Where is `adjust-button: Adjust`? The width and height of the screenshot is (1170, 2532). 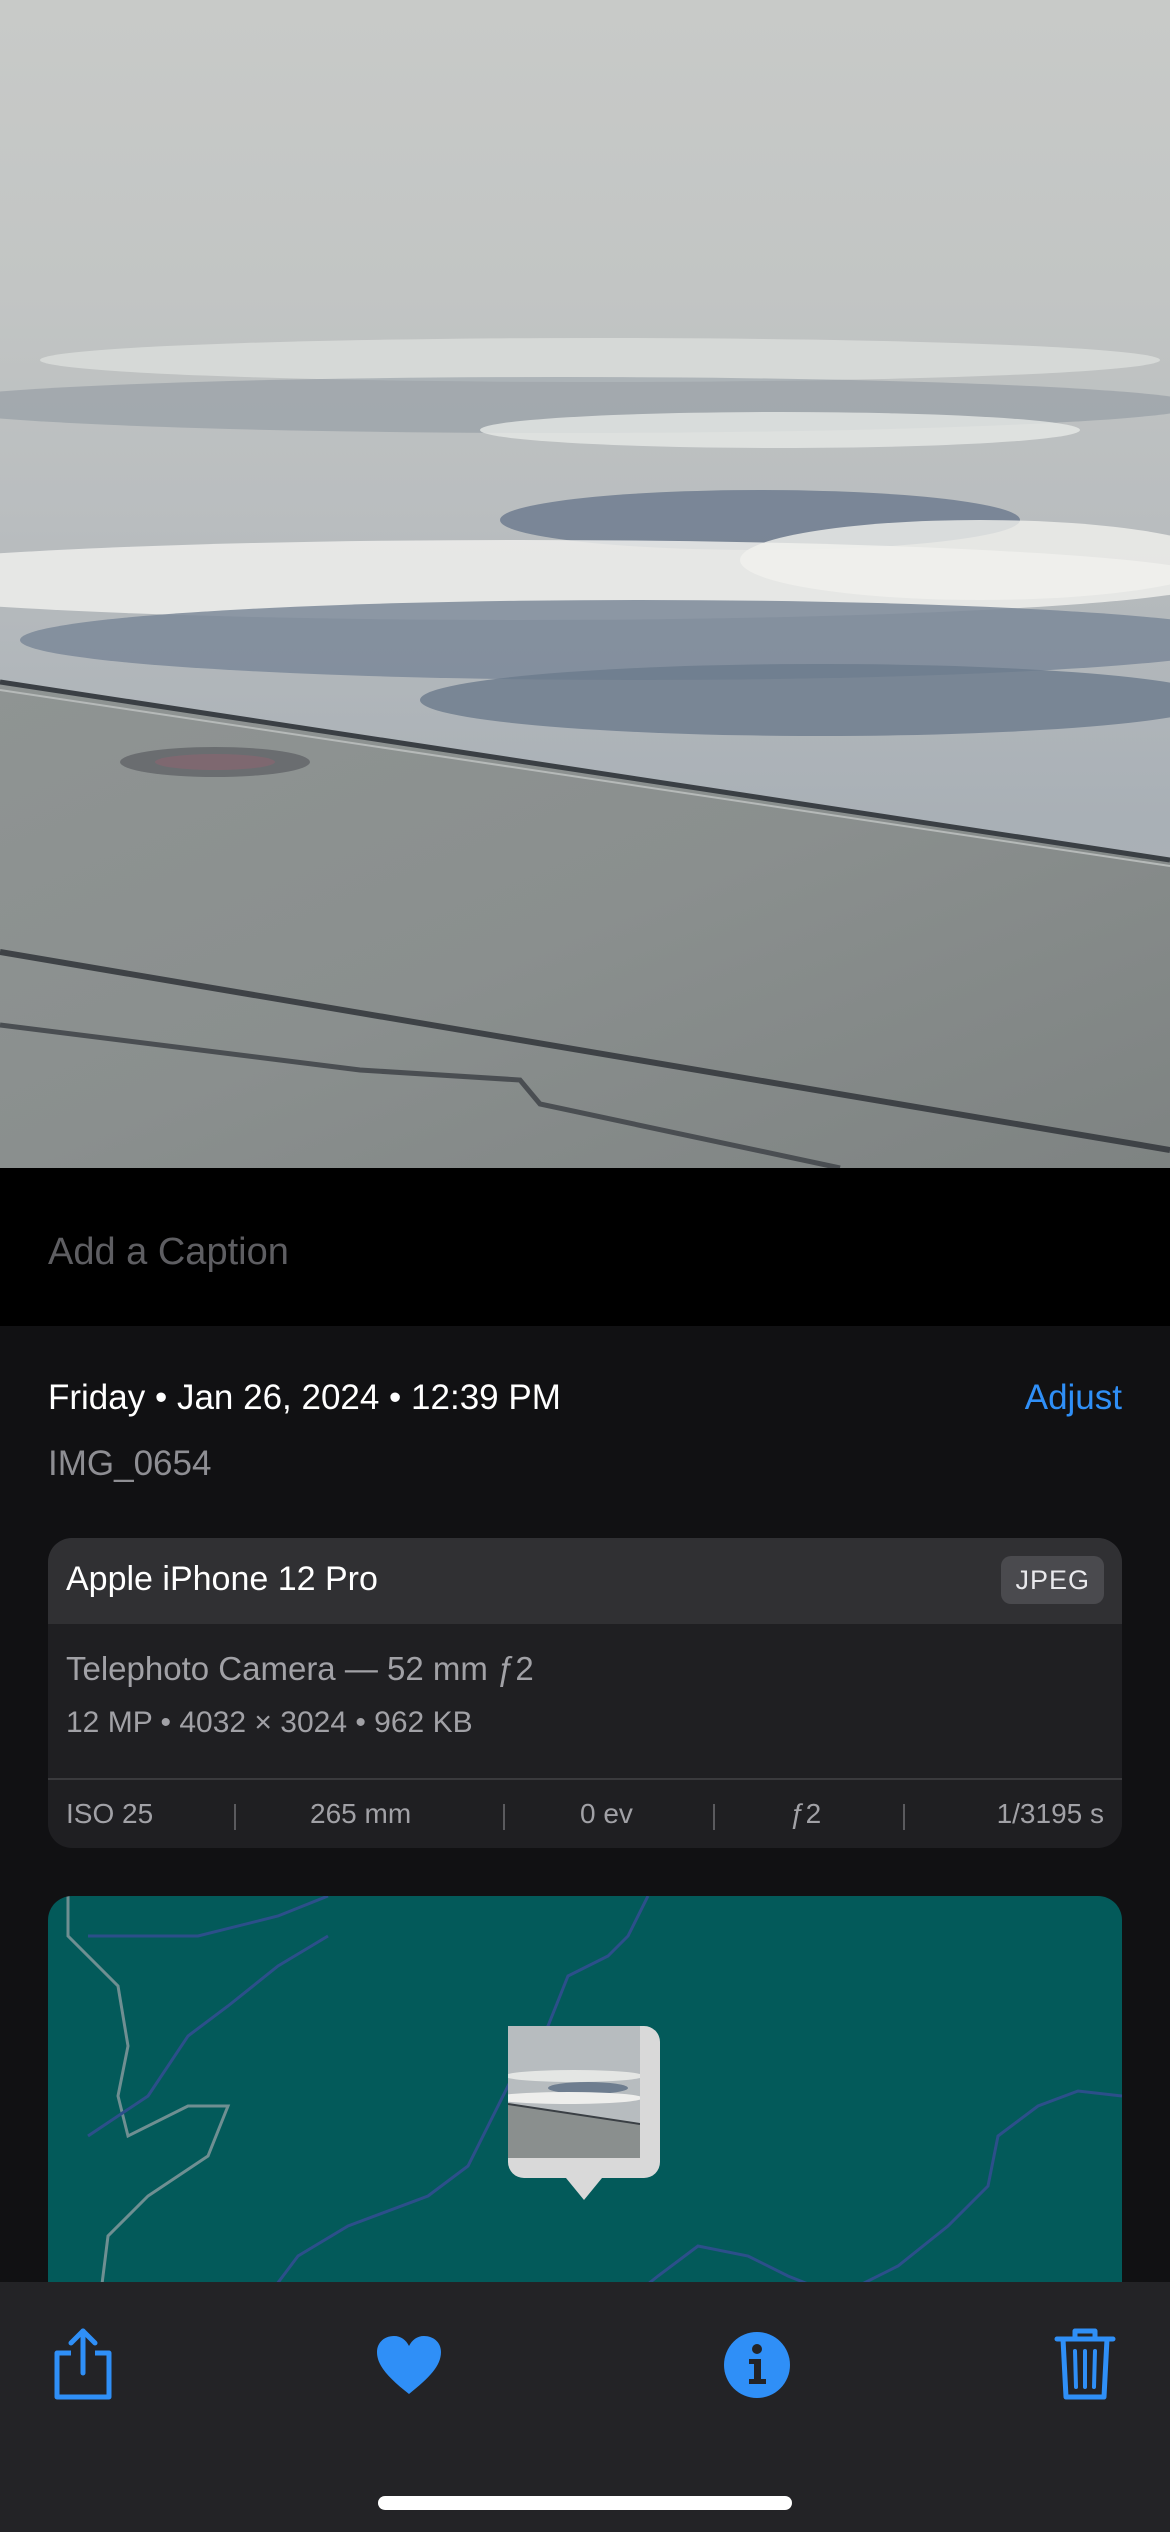 adjust-button: Adjust is located at coordinates (1073, 1398).